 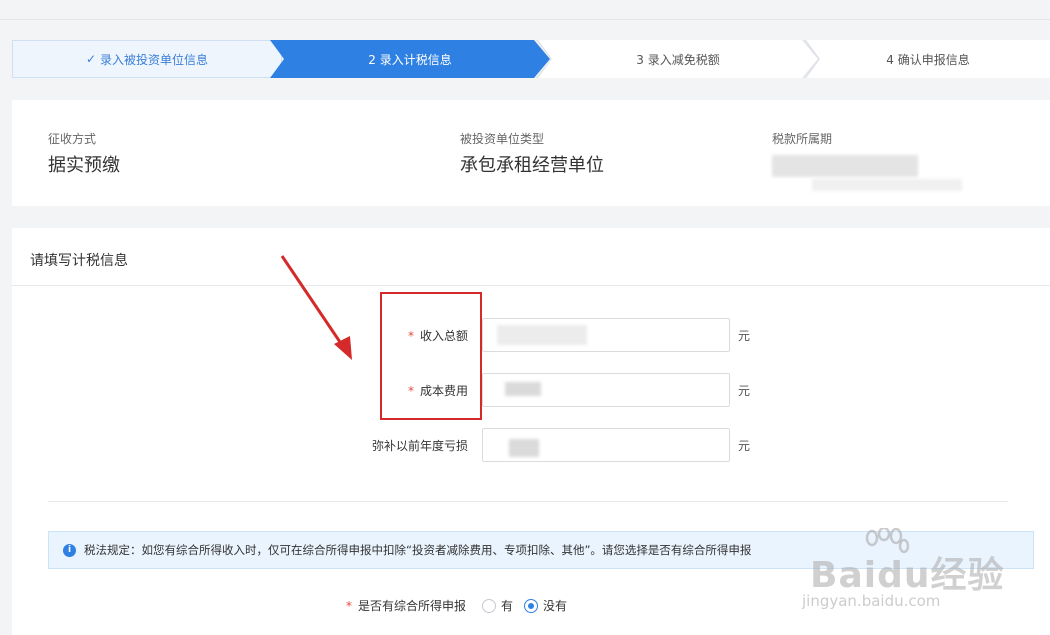 What do you see at coordinates (907, 575) in the screenshot?
I see `watermark-text: Baidu经验` at bounding box center [907, 575].